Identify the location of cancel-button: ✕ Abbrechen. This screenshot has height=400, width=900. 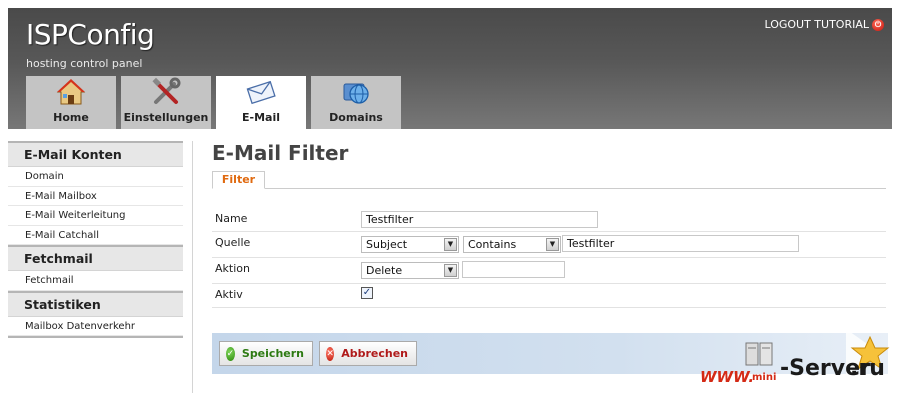
(368, 353).